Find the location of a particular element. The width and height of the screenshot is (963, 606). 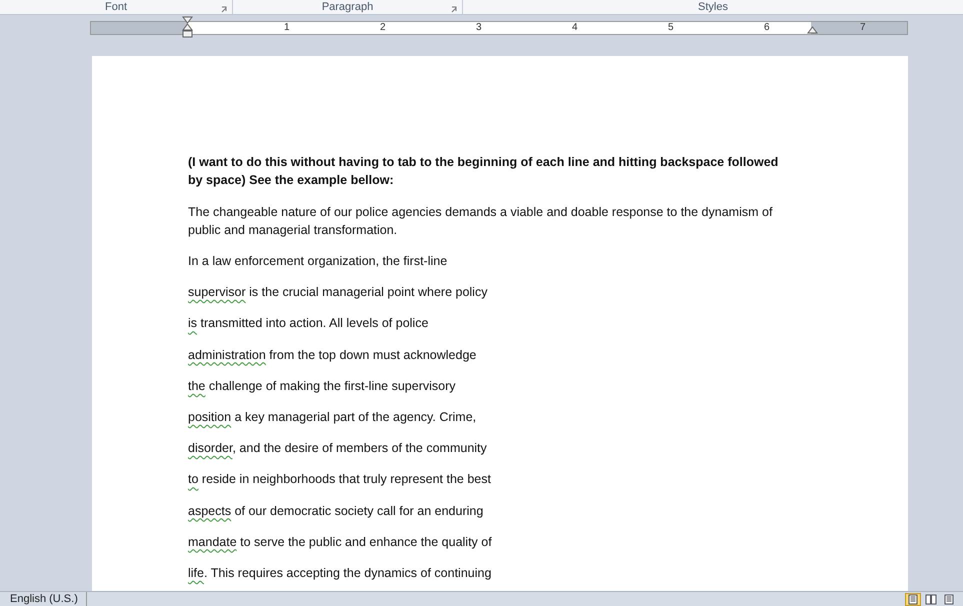

ruler-number: 3 is located at coordinates (479, 28).